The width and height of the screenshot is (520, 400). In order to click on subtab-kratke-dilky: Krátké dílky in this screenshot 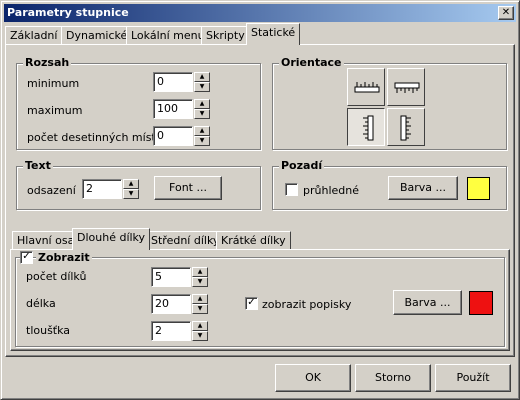, I will do `click(253, 241)`.